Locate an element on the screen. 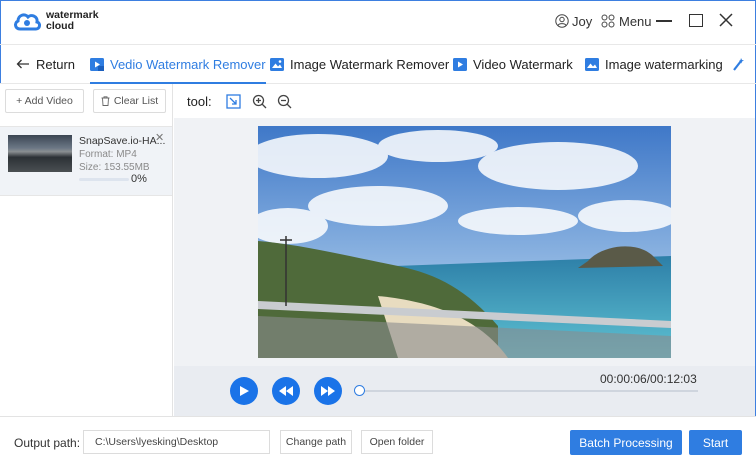  rewind-icon is located at coordinates (286, 391).